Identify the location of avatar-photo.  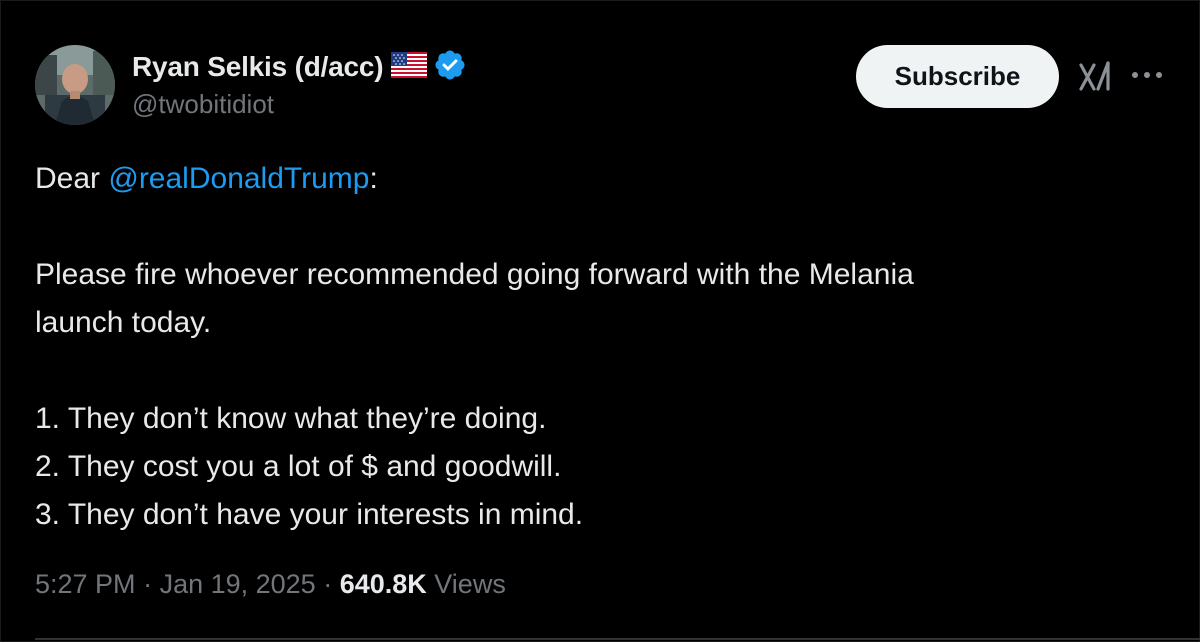
(75, 85).